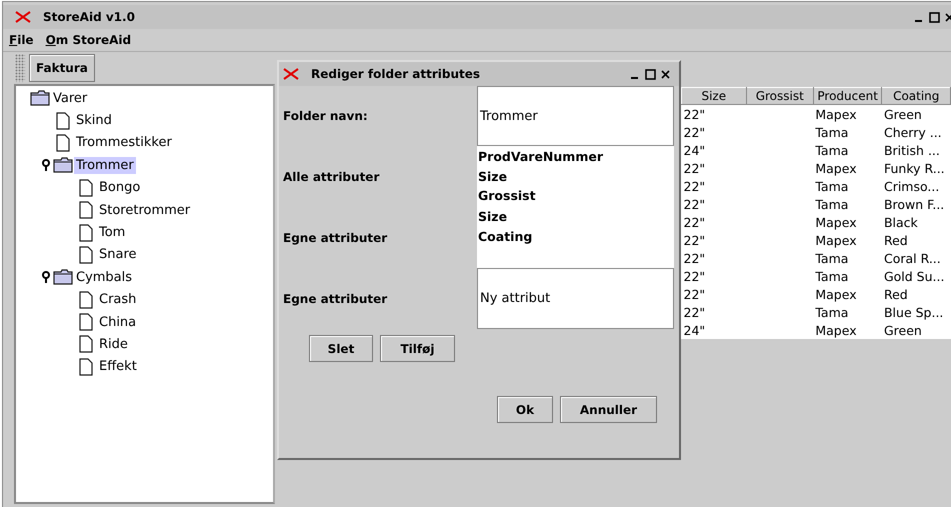 This screenshot has width=951, height=507. I want to click on tree-item: Effekt, so click(118, 367).